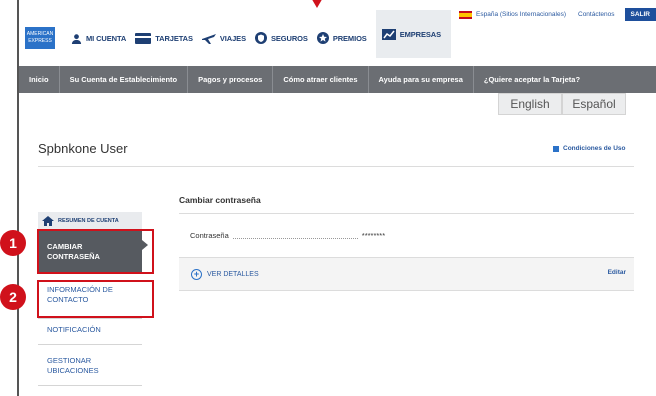 The height and width of the screenshot is (396, 656). What do you see at coordinates (594, 104) in the screenshot?
I see `lang-espanol-button: Español` at bounding box center [594, 104].